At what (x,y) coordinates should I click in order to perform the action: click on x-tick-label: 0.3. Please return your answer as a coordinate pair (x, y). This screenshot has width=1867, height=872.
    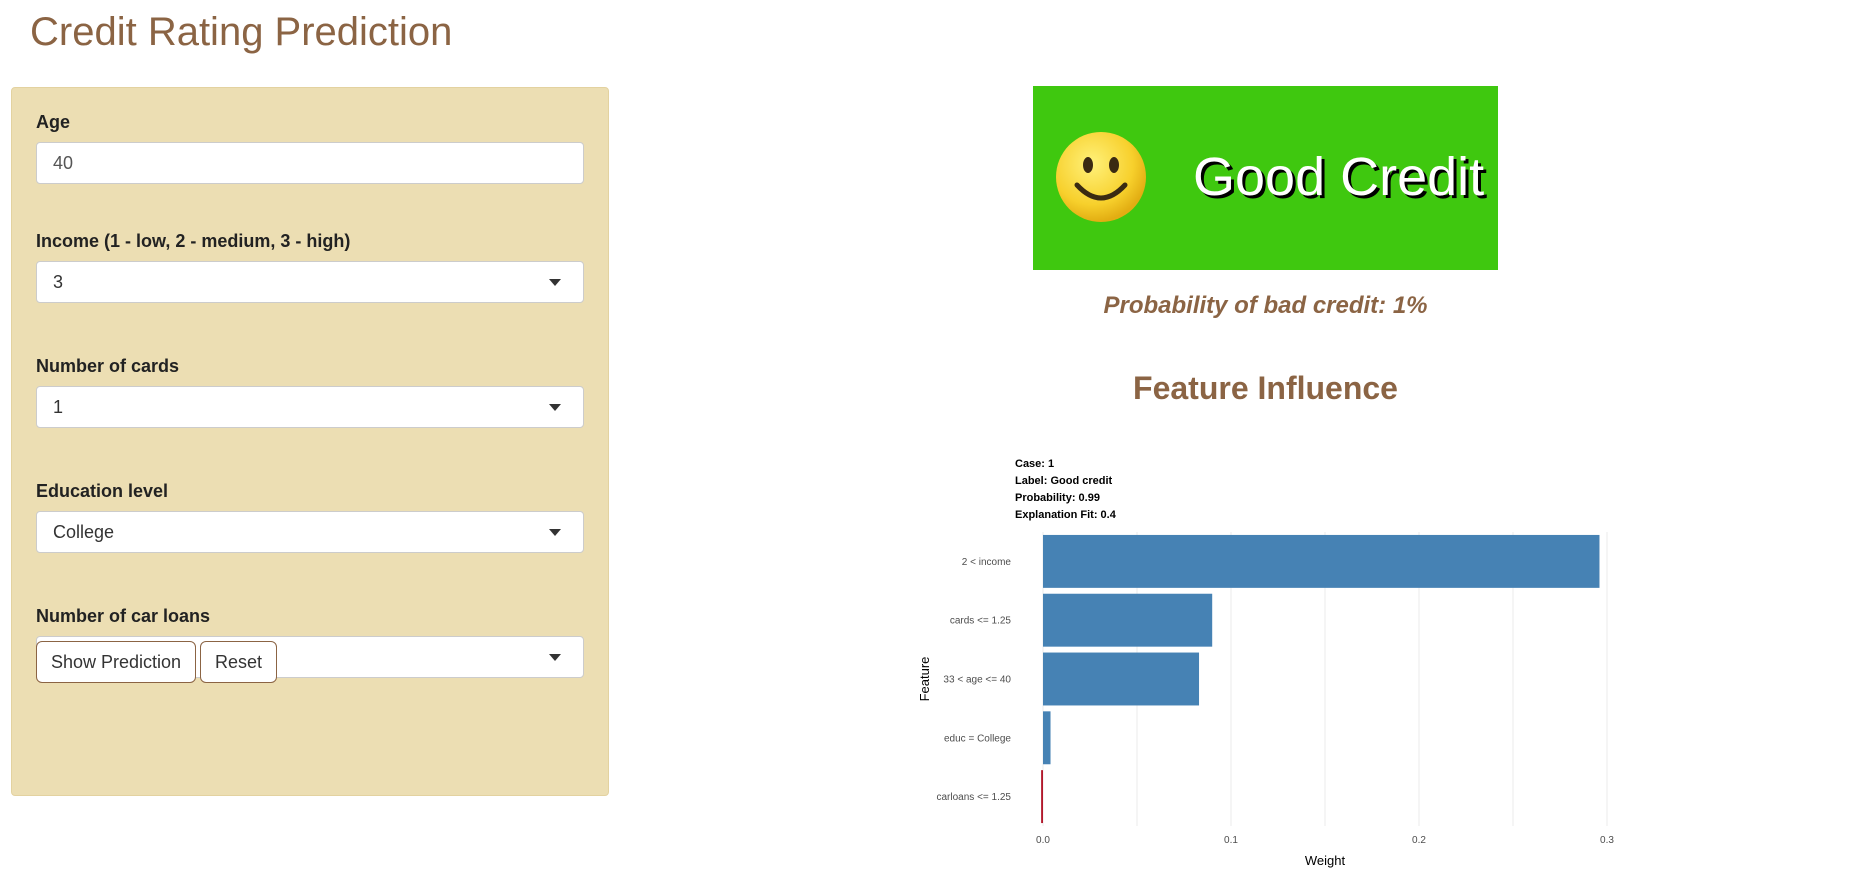
    Looking at the image, I should click on (1607, 840).